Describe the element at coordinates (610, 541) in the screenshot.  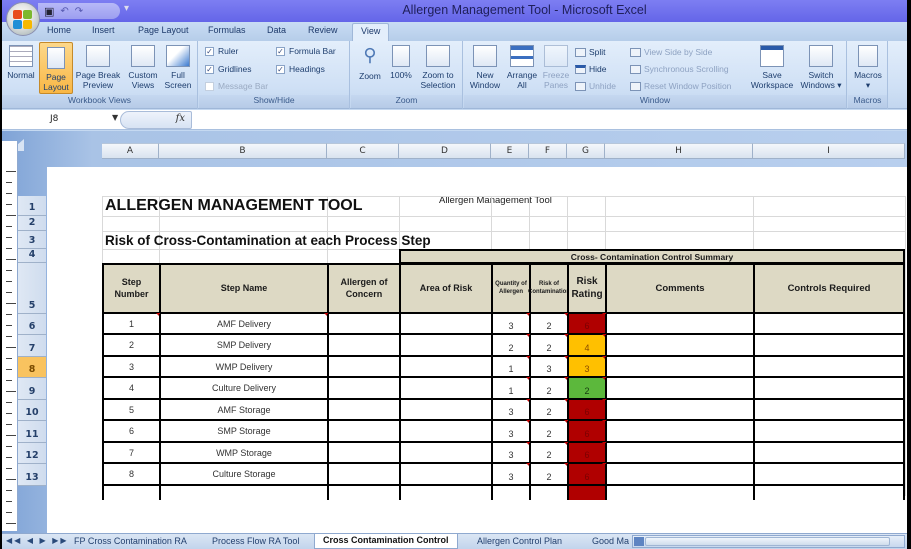
I see `sheet-tab-good-ma: Good Ma` at that location.